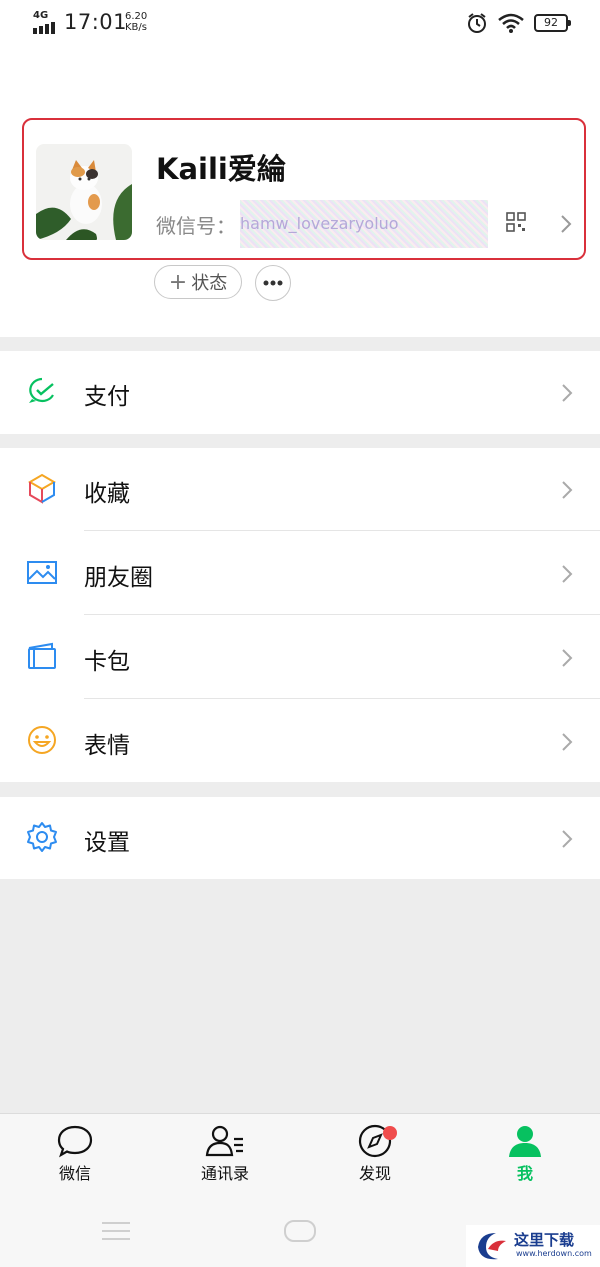 This screenshot has height=1267, width=600. I want to click on favorites-icon, so click(42, 488).